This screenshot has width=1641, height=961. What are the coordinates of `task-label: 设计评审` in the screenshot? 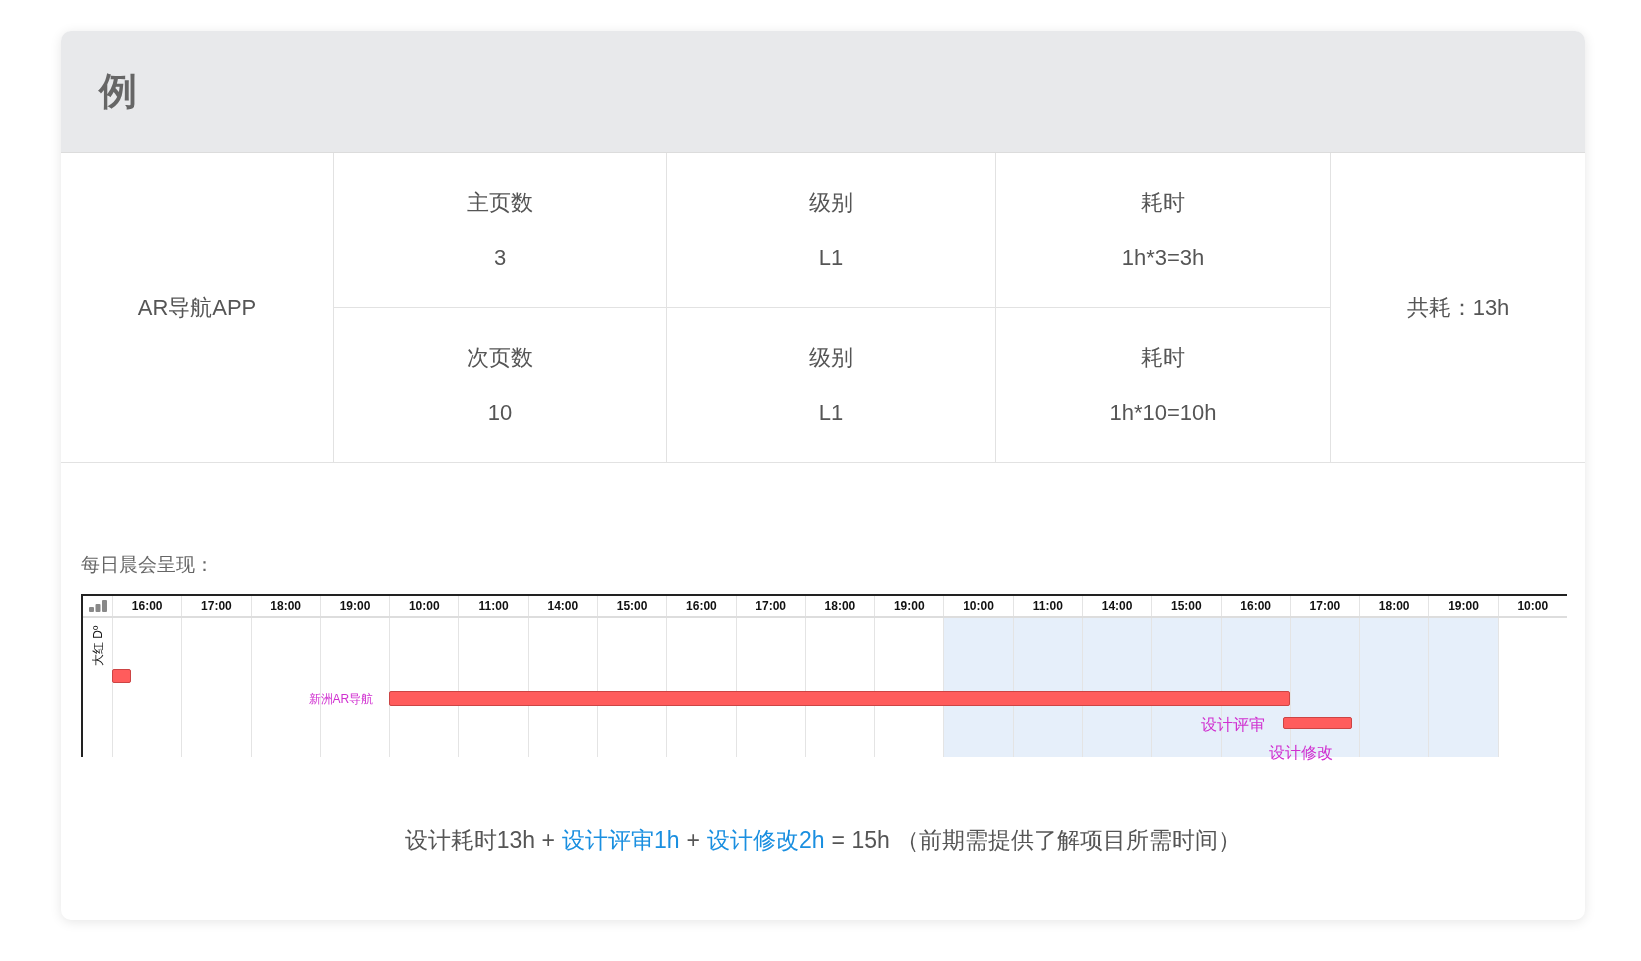 It's located at (1233, 724).